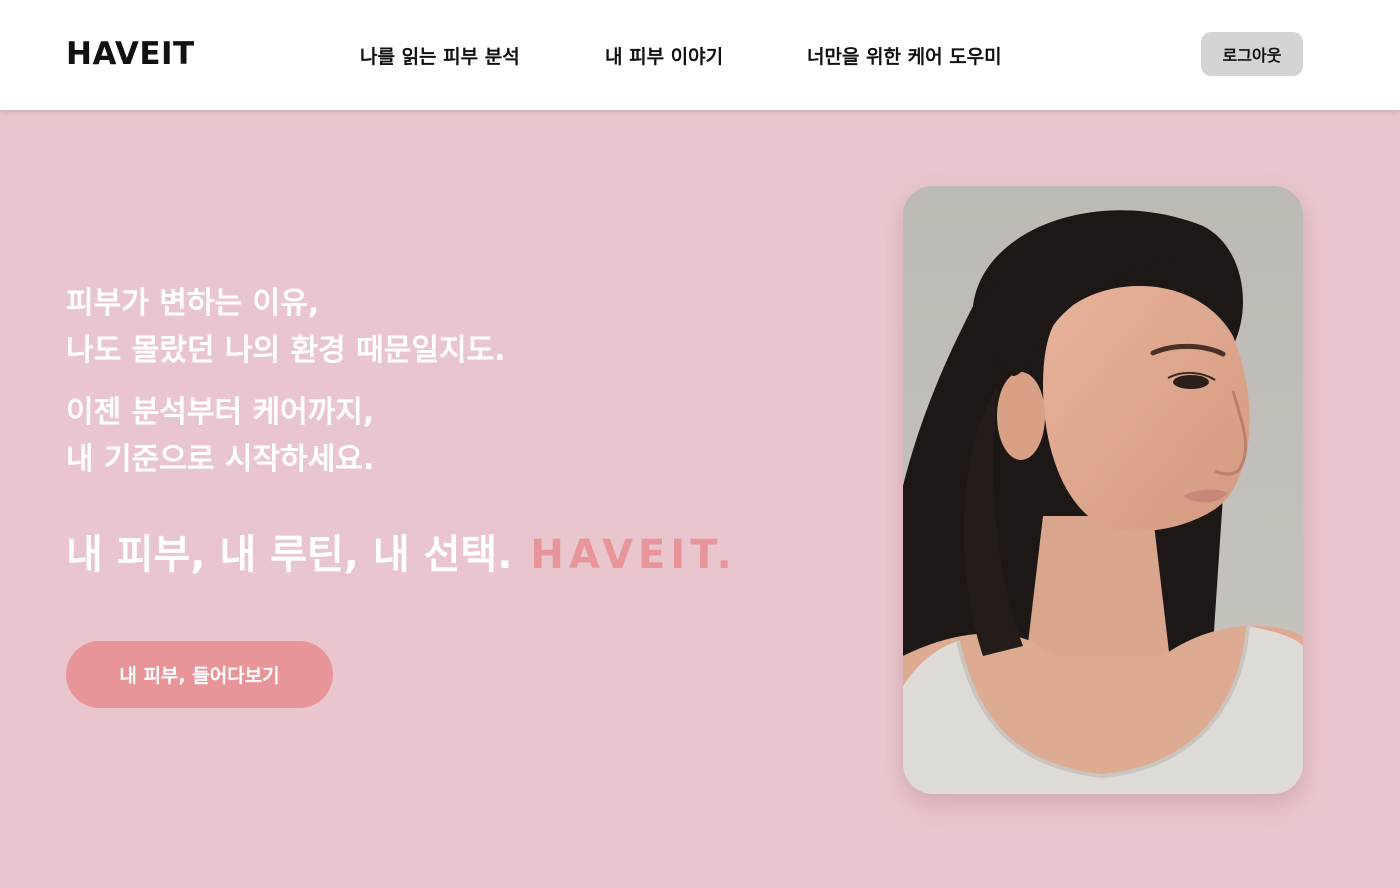  Describe the element at coordinates (664, 55) in the screenshot. I see `nav-link-my-skin-story: 내 피부 이야기` at that location.